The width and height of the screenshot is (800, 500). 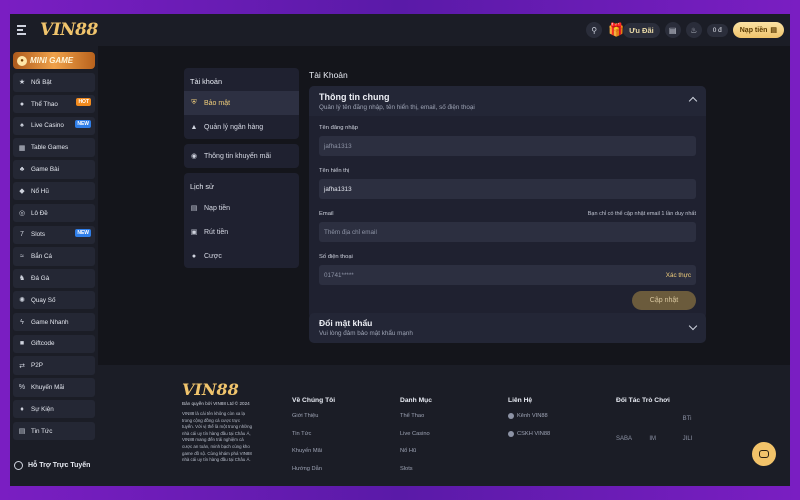 What do you see at coordinates (237, 156) in the screenshot?
I see `menu-item-label: Thông tin khuyến mãi` at bounding box center [237, 156].